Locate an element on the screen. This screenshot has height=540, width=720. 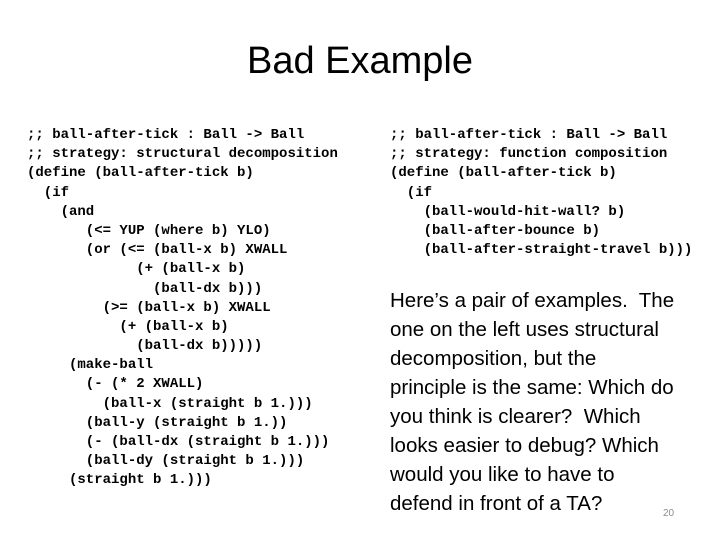
page-number: 20 is located at coordinates (669, 513).